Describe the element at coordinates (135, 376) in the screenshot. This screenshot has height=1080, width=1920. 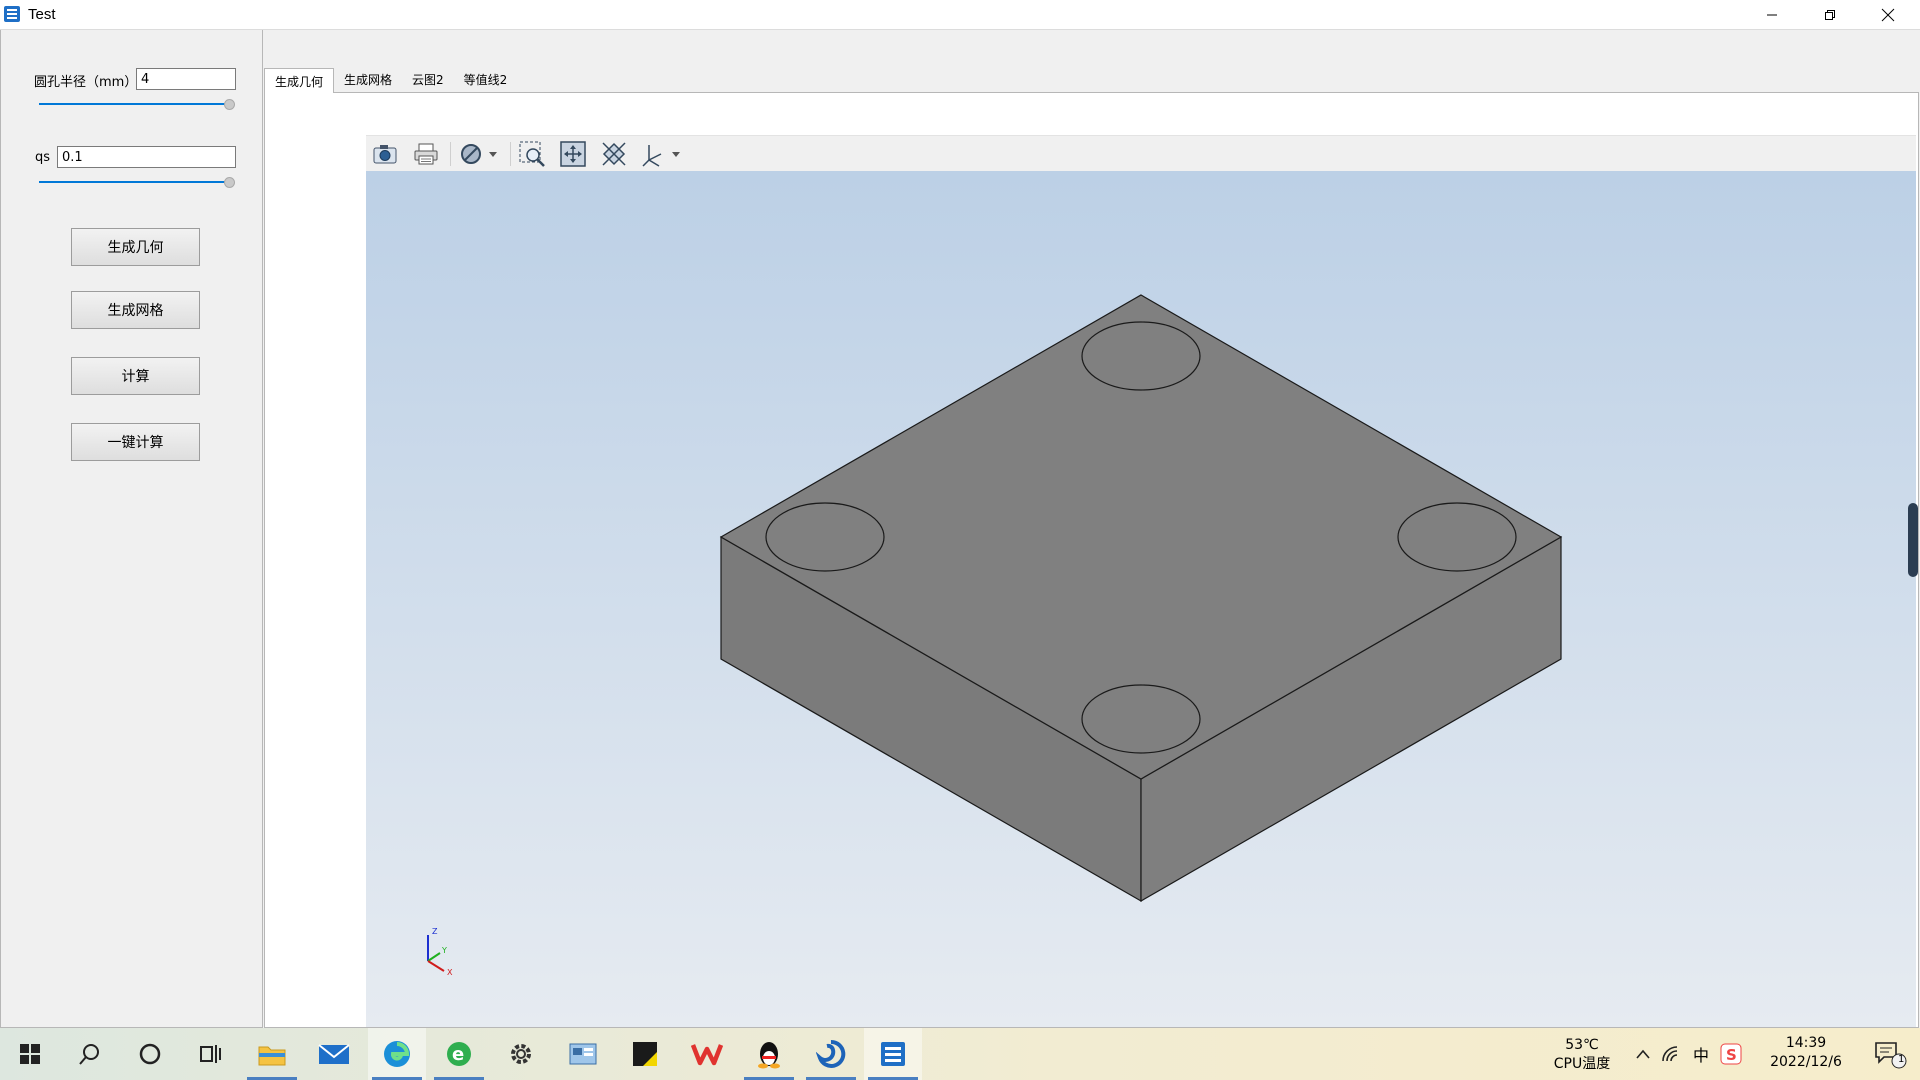
I see `compute-button: 计算` at that location.